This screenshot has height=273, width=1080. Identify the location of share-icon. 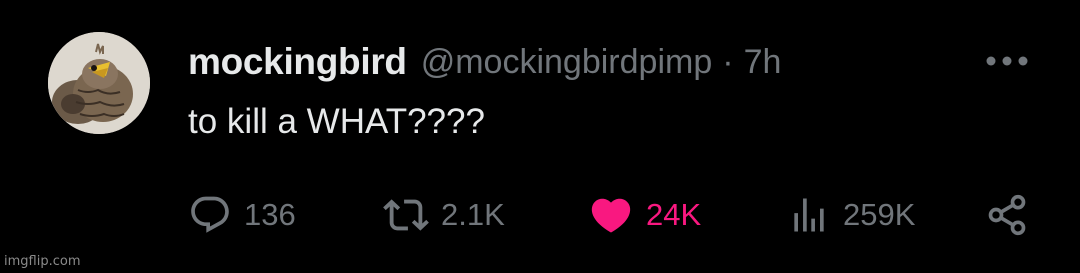
(1007, 215).